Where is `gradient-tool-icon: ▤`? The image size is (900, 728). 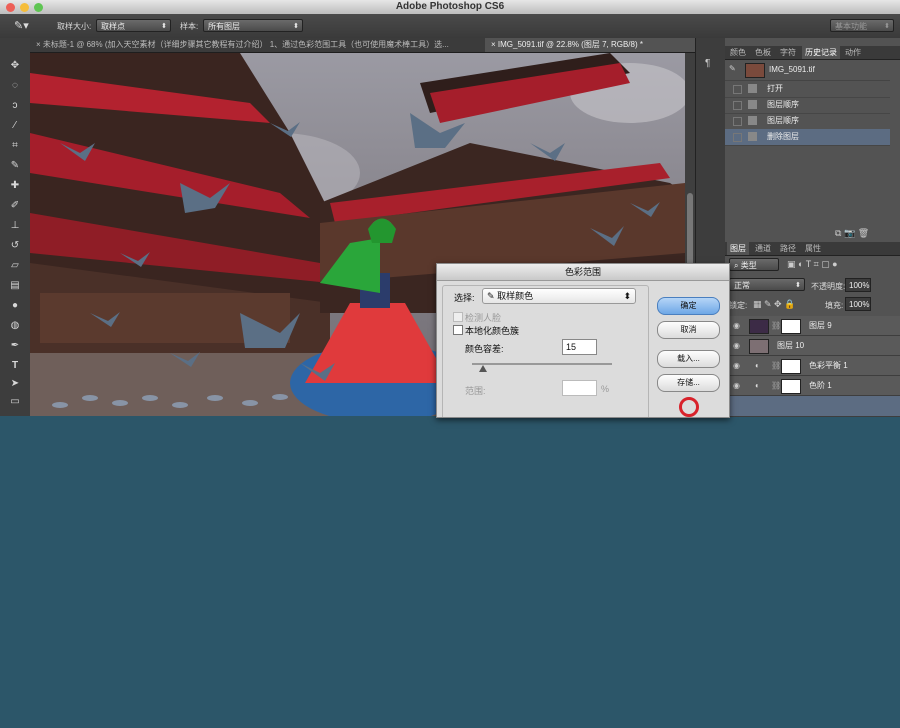
gradient-tool-icon: ▤ is located at coordinates (15, 286).